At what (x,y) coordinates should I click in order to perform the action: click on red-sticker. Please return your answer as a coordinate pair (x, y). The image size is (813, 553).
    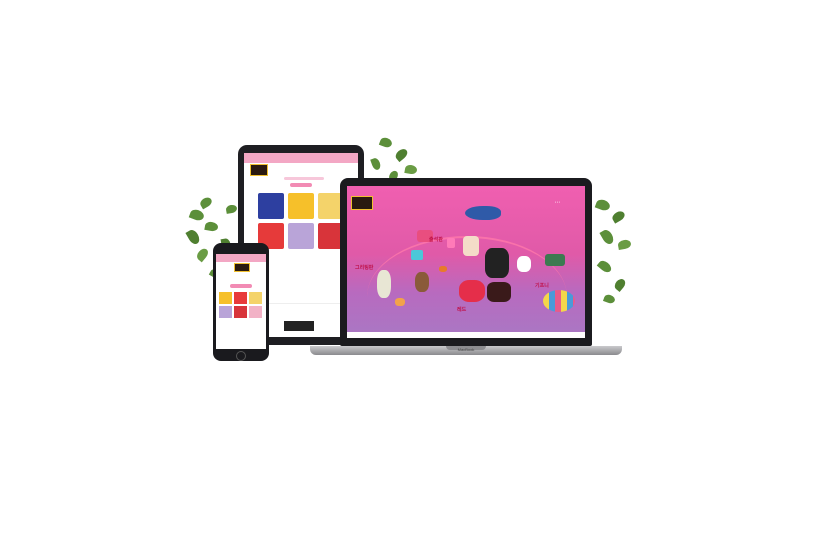
    Looking at the image, I should click on (472, 291).